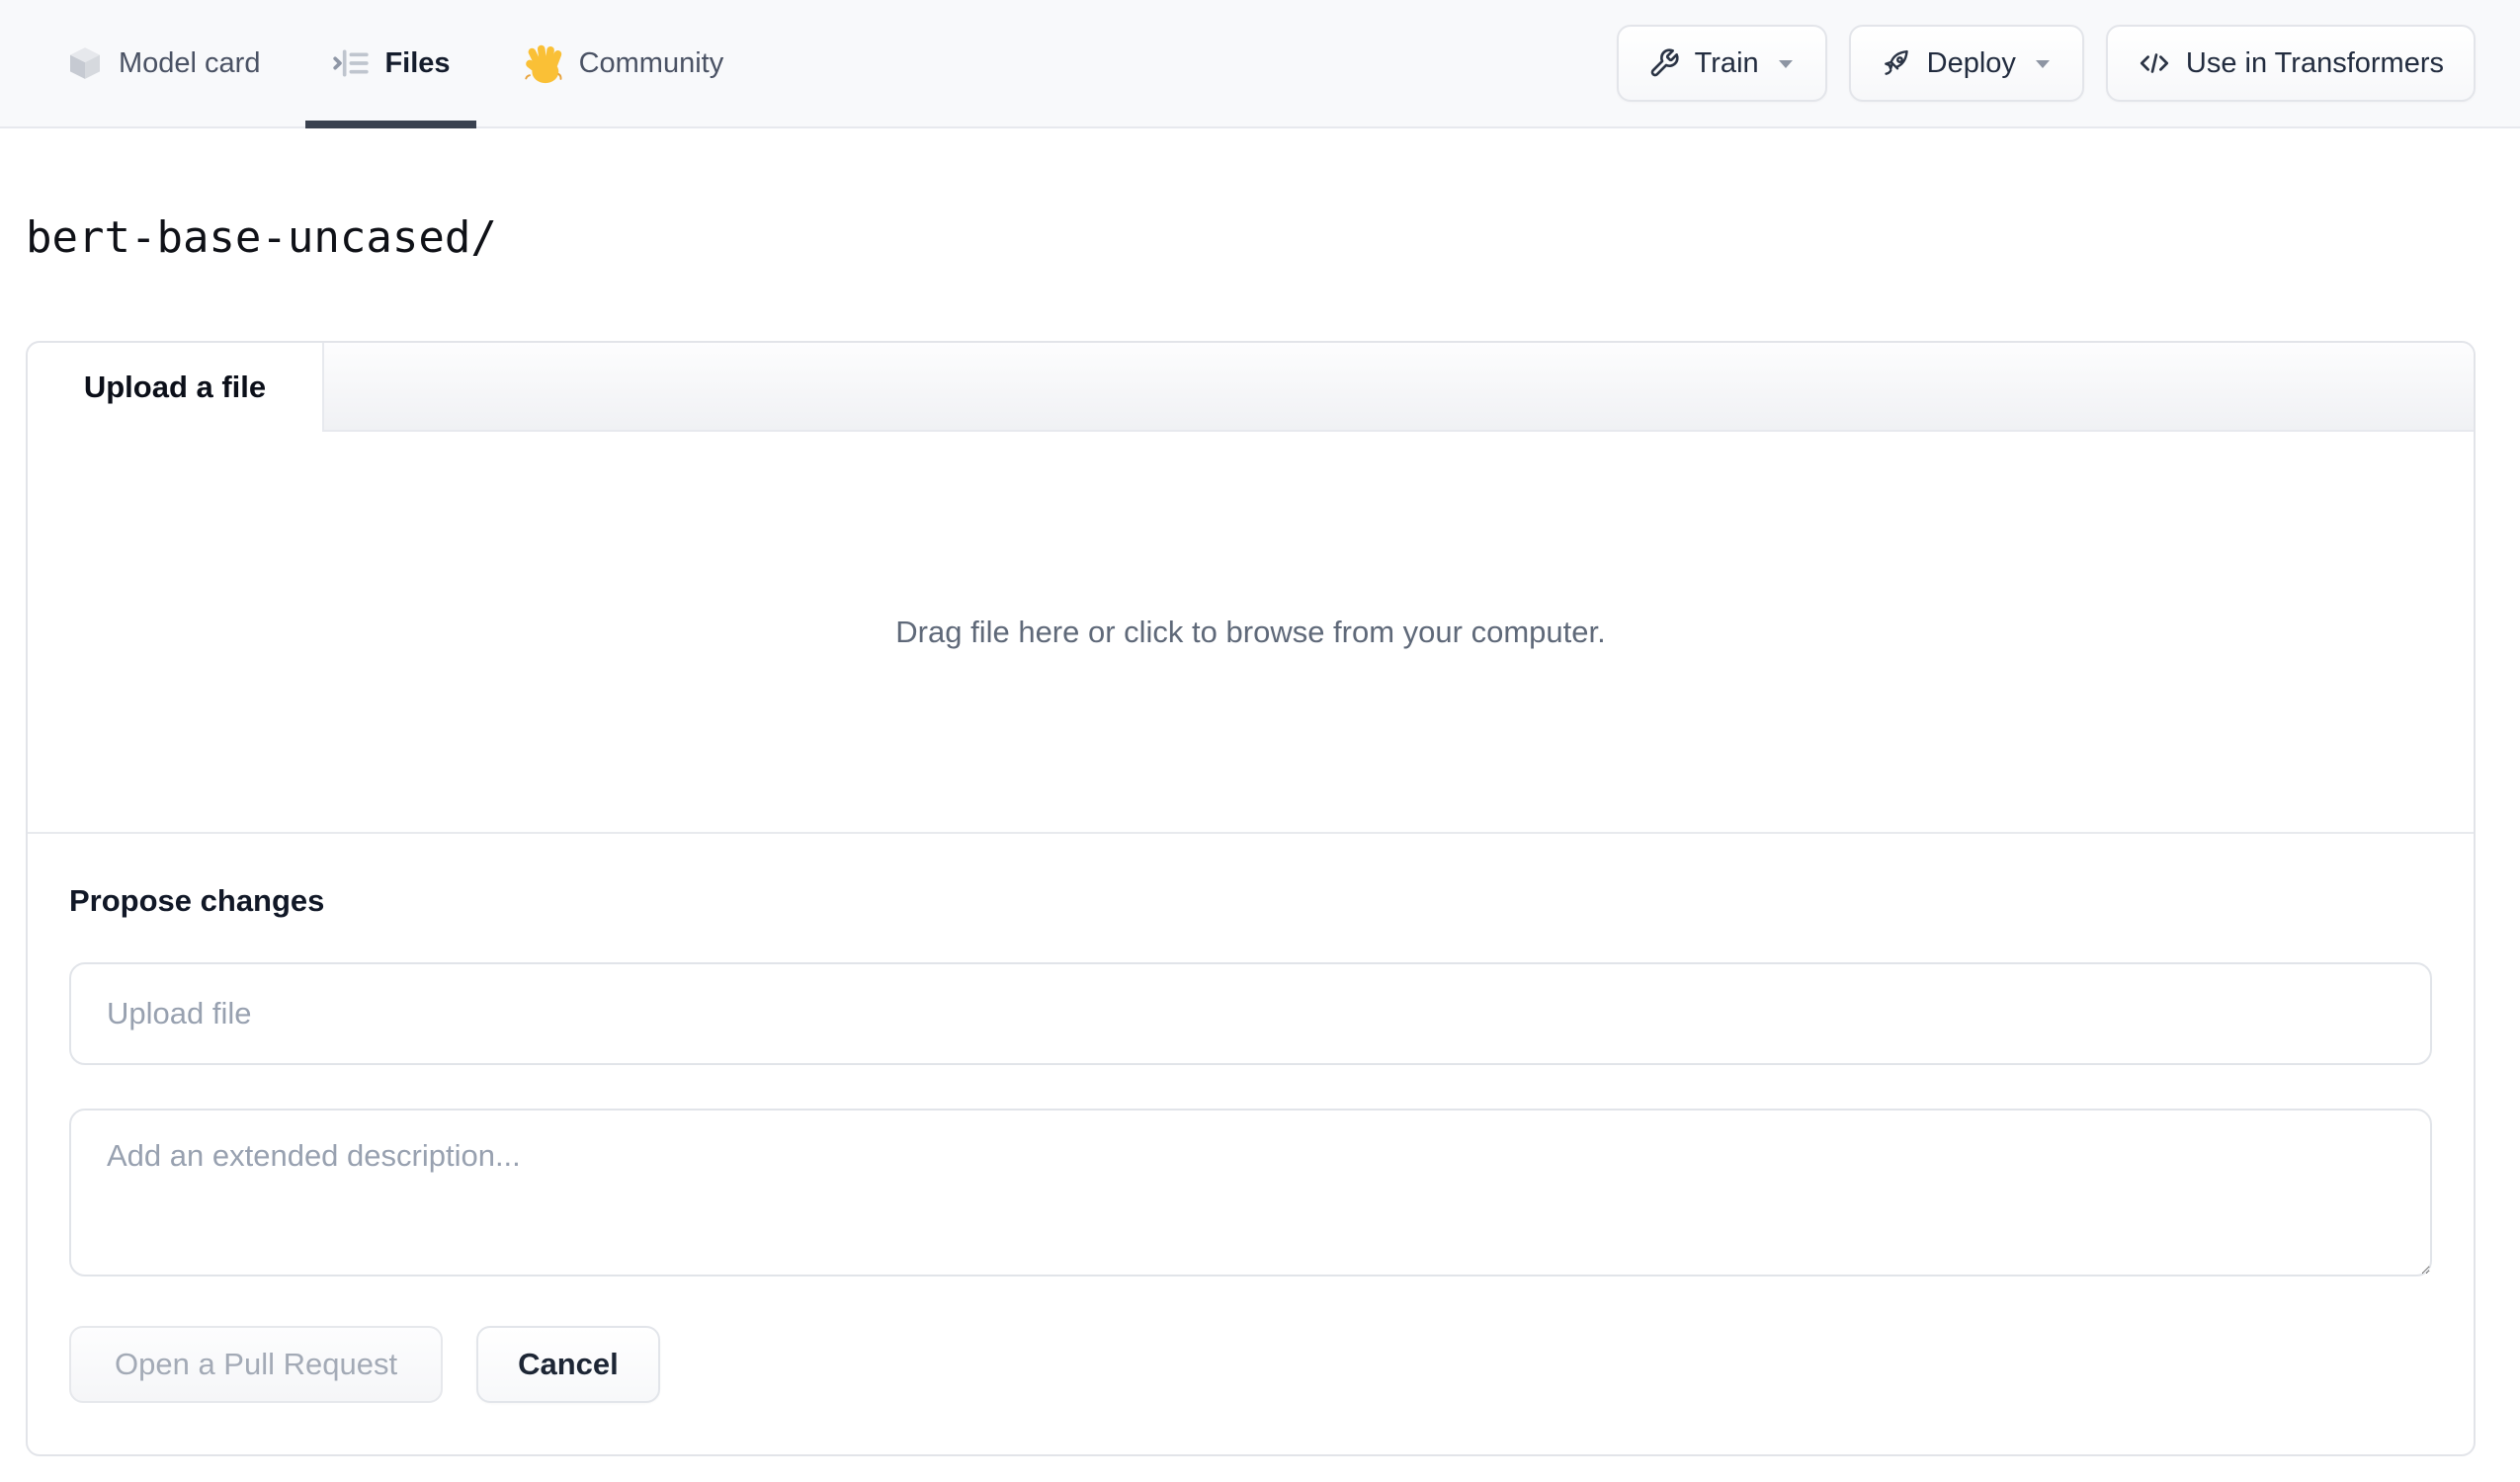  What do you see at coordinates (261, 237) in the screenshot?
I see `repo-path: bert-base-uncased/` at bounding box center [261, 237].